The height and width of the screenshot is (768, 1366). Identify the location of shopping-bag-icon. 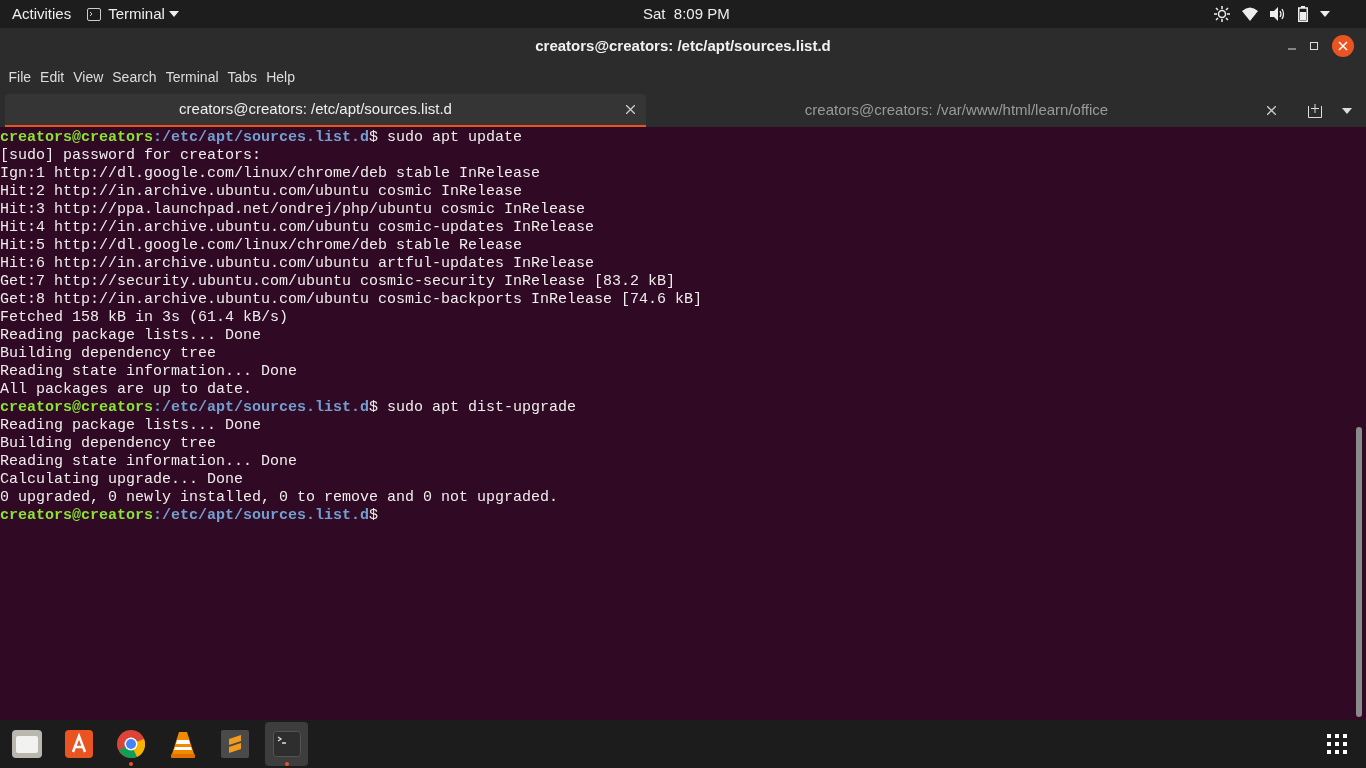
(78, 744).